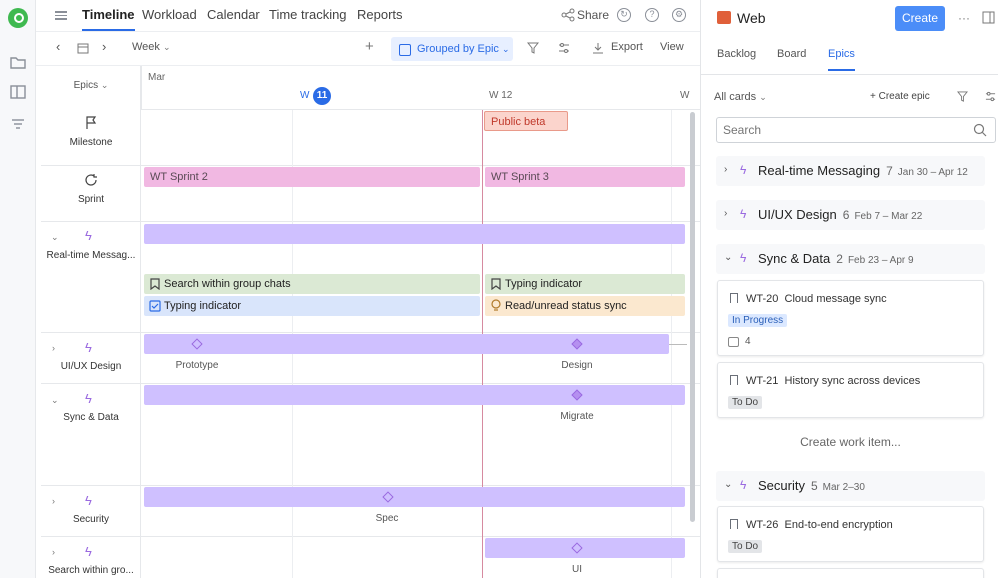 The height and width of the screenshot is (578, 998). I want to click on create-button: Create, so click(920, 18).